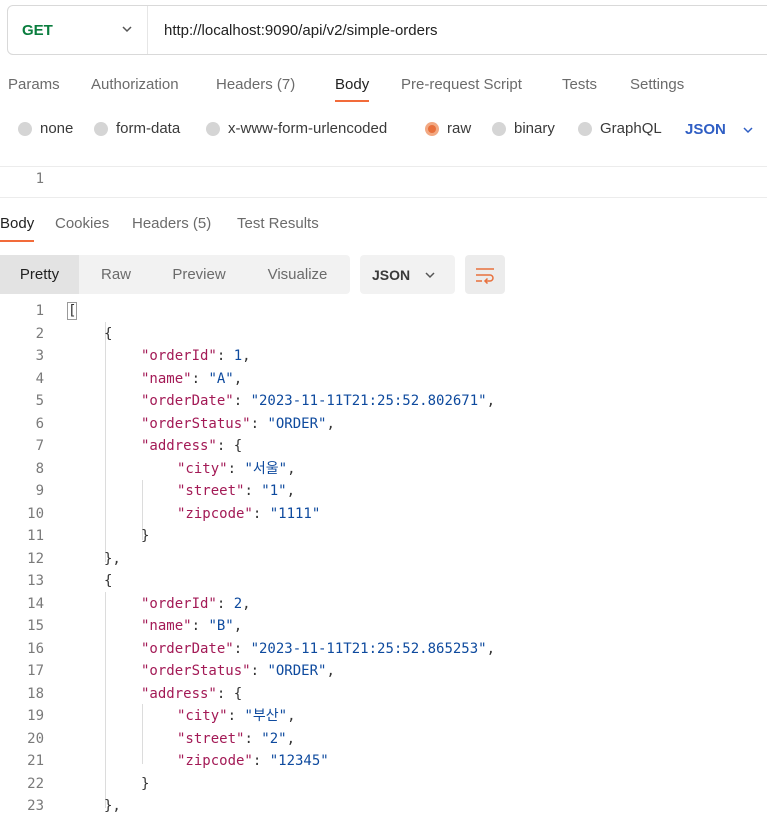  What do you see at coordinates (534, 128) in the screenshot?
I see `radio-label: binary` at bounding box center [534, 128].